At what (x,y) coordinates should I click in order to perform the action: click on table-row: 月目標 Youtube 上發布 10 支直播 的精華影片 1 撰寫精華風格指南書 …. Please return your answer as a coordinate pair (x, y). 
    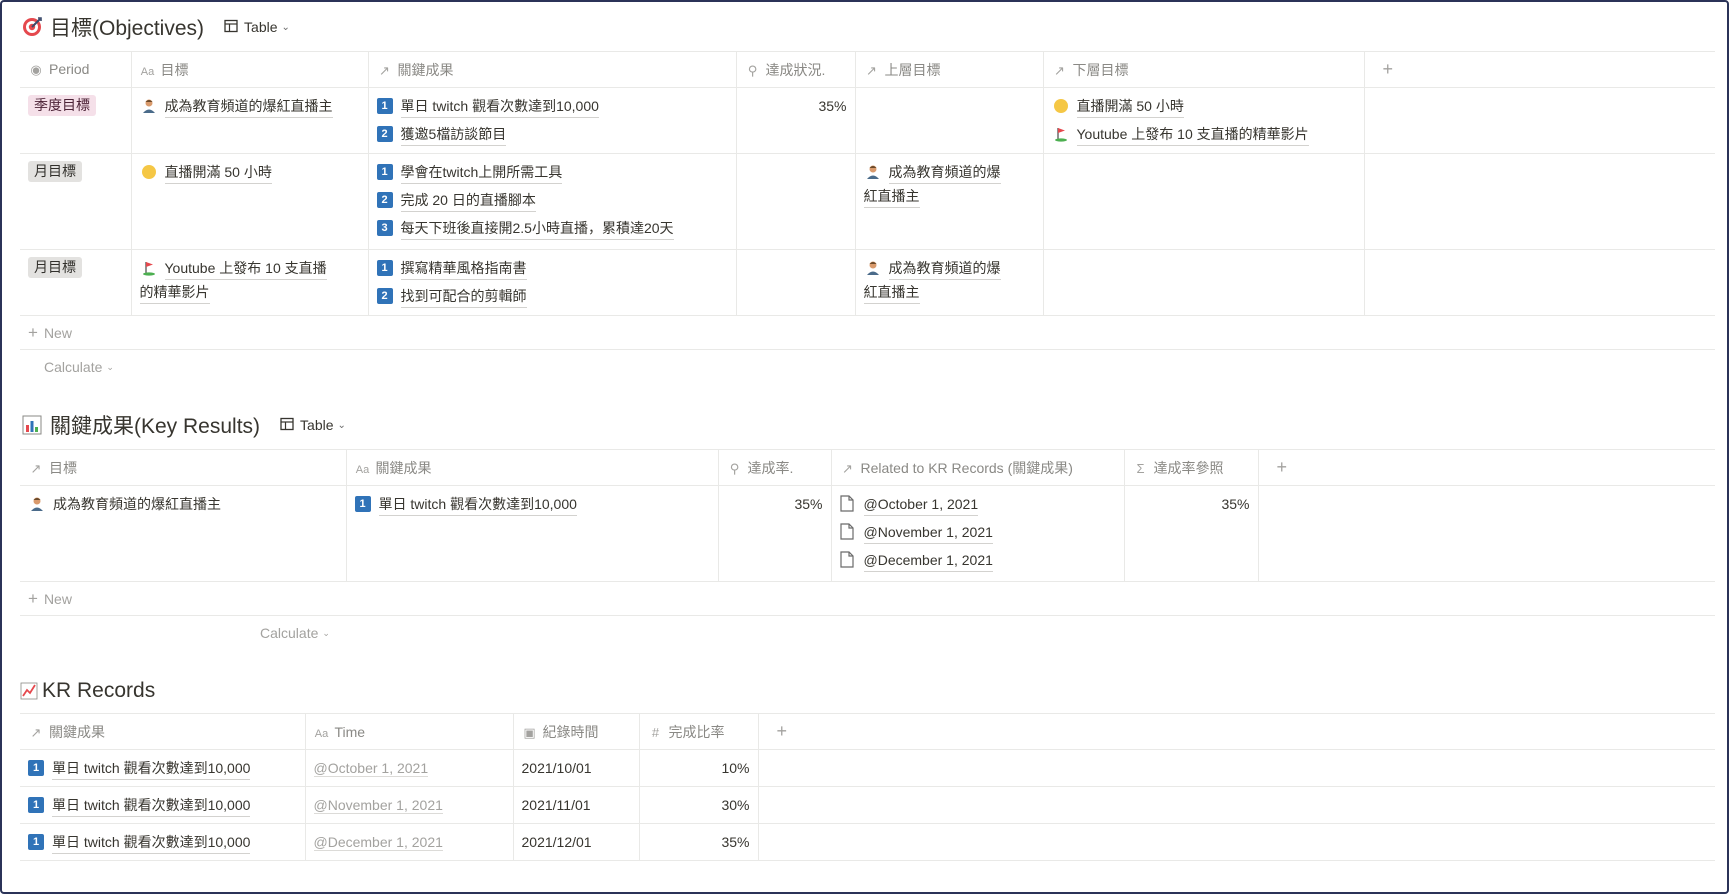
    Looking at the image, I should click on (867, 282).